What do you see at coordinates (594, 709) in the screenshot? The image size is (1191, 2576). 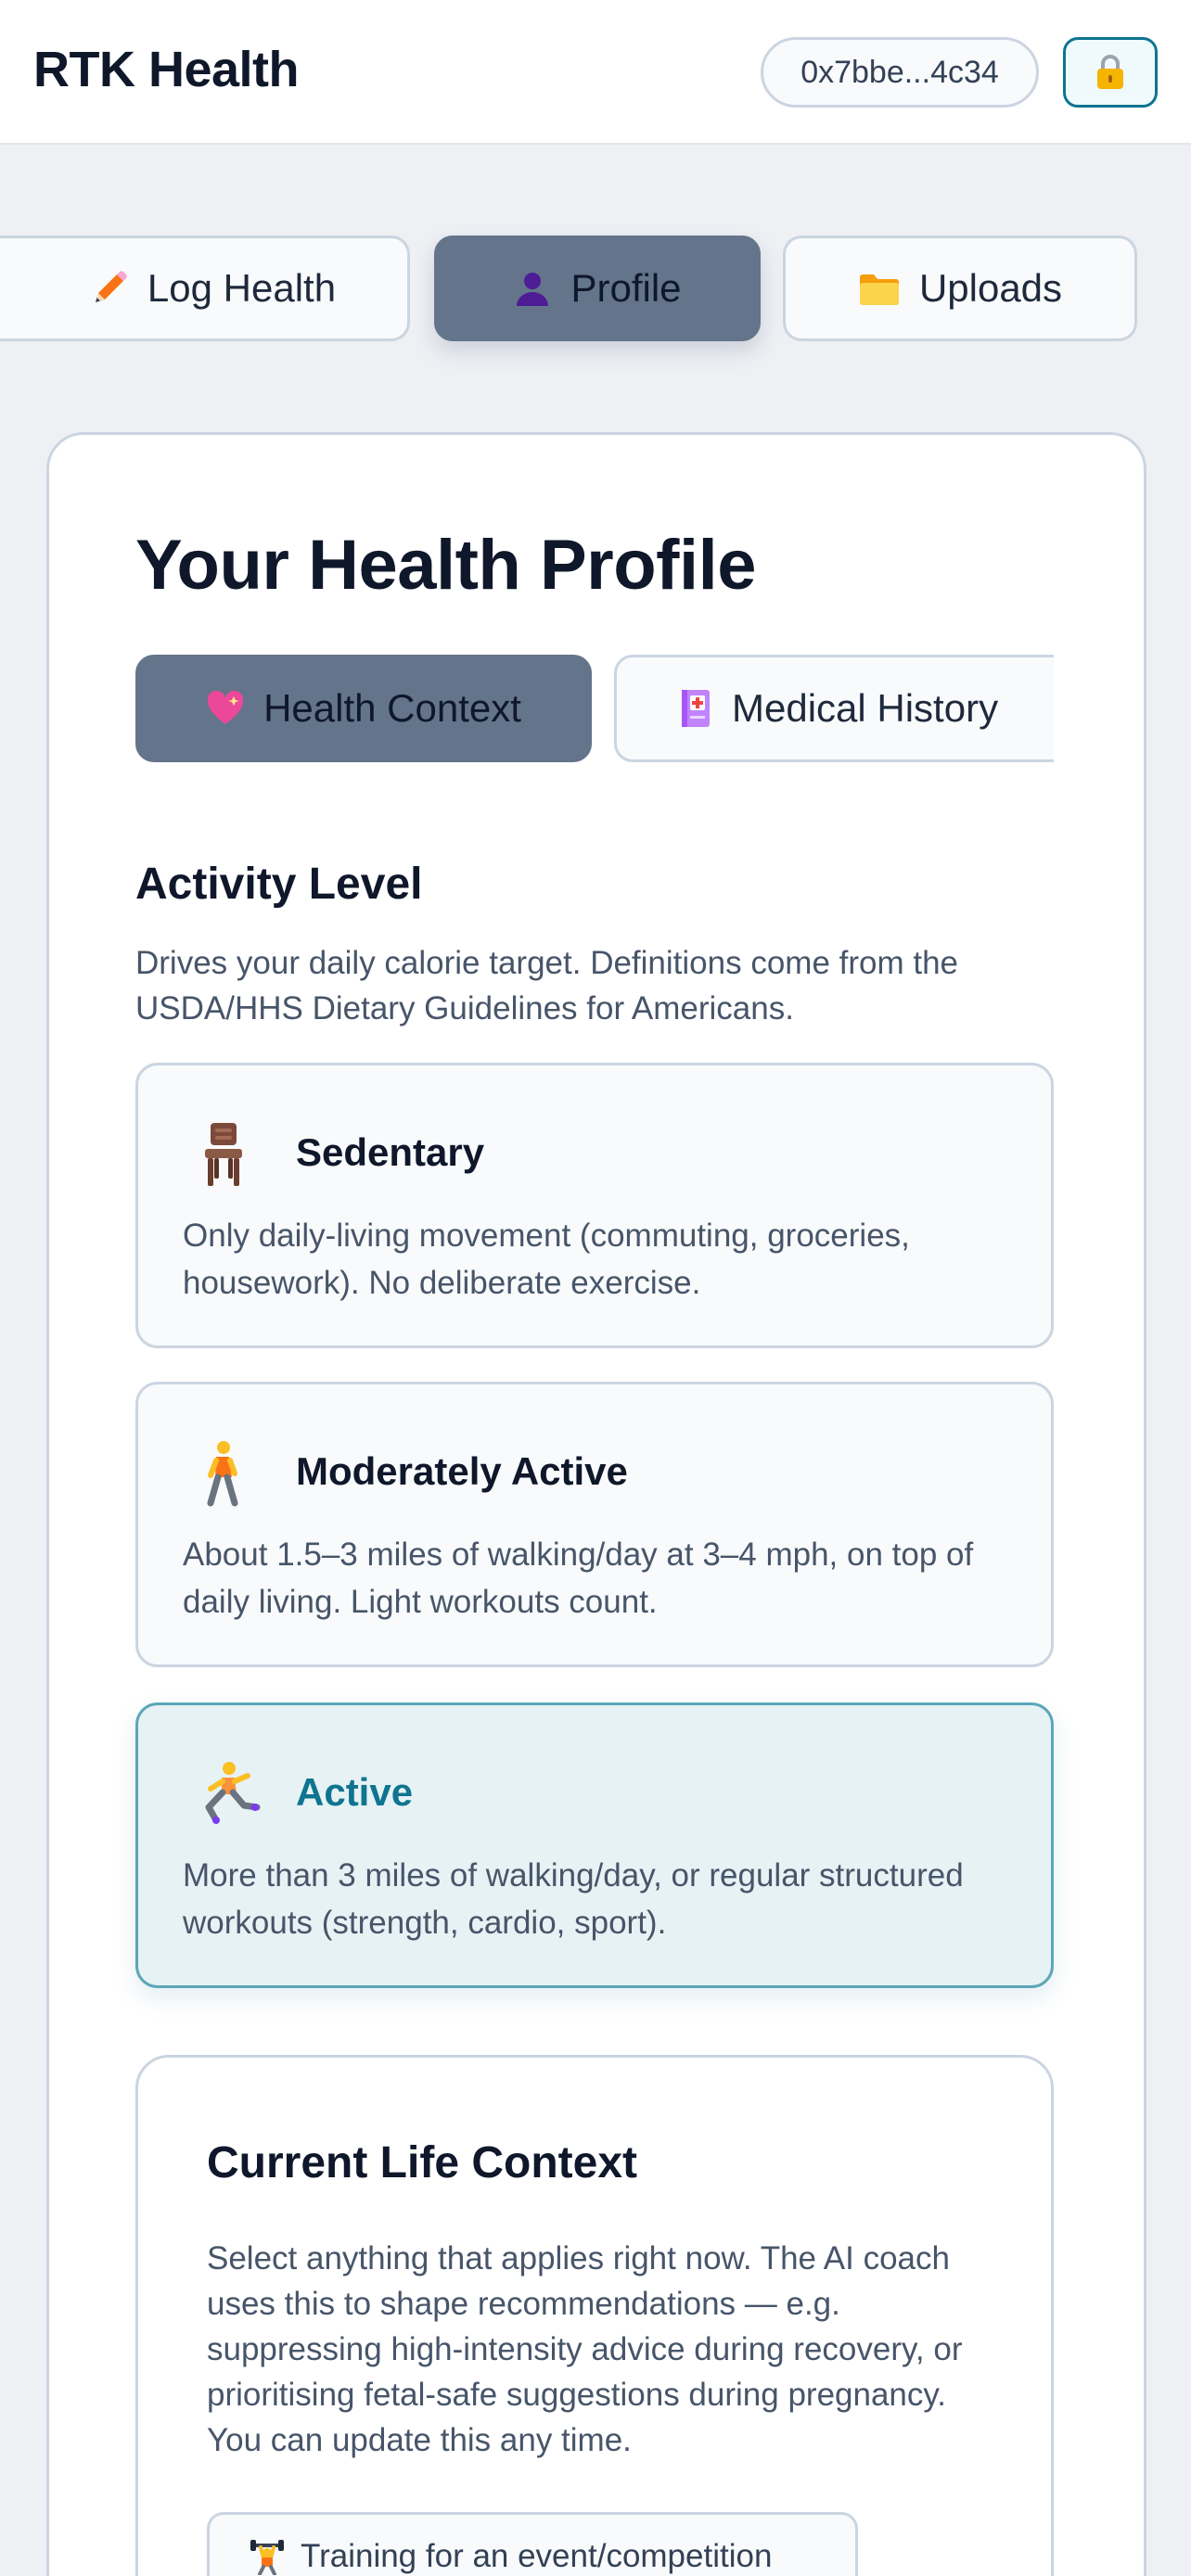 I see `profile-sub-tabs: Health Context Medical History` at bounding box center [594, 709].